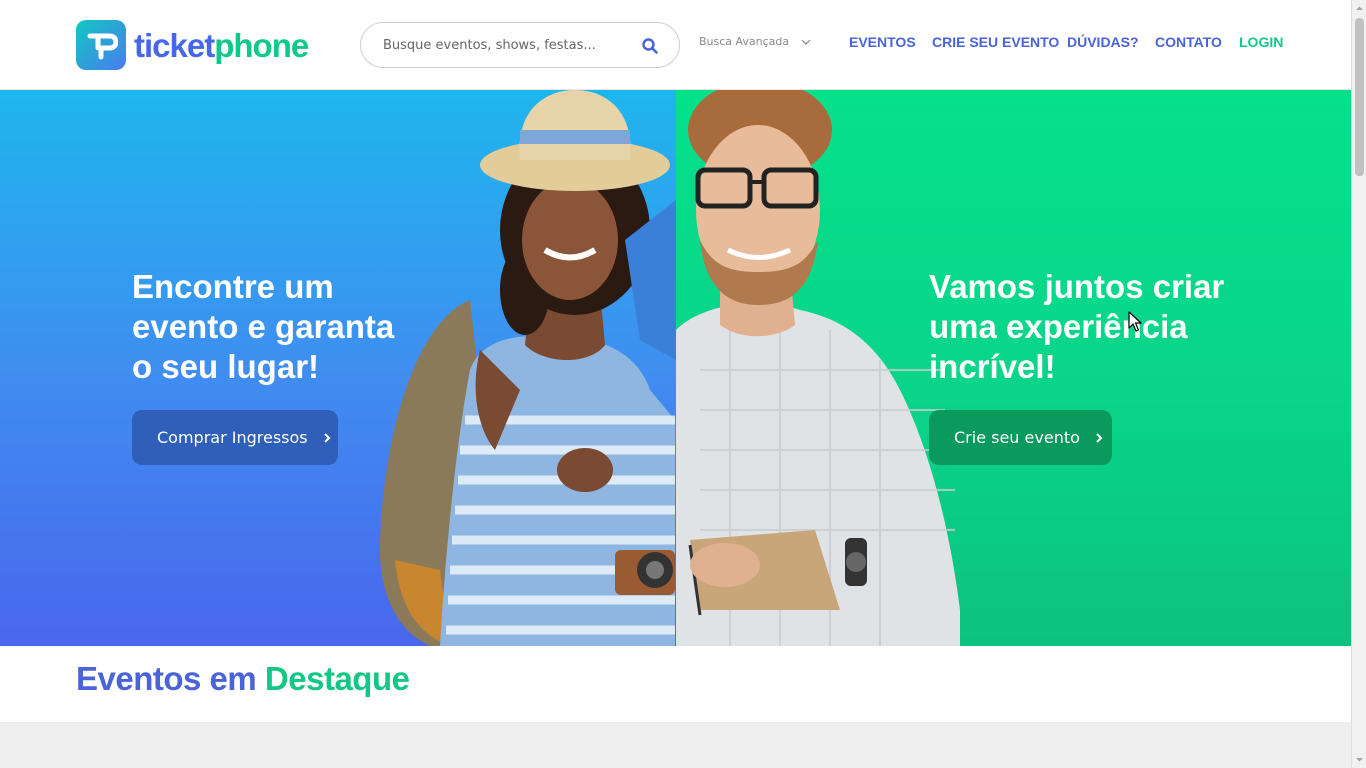 The image size is (1366, 768). I want to click on featured-events-section, so click(675, 745).